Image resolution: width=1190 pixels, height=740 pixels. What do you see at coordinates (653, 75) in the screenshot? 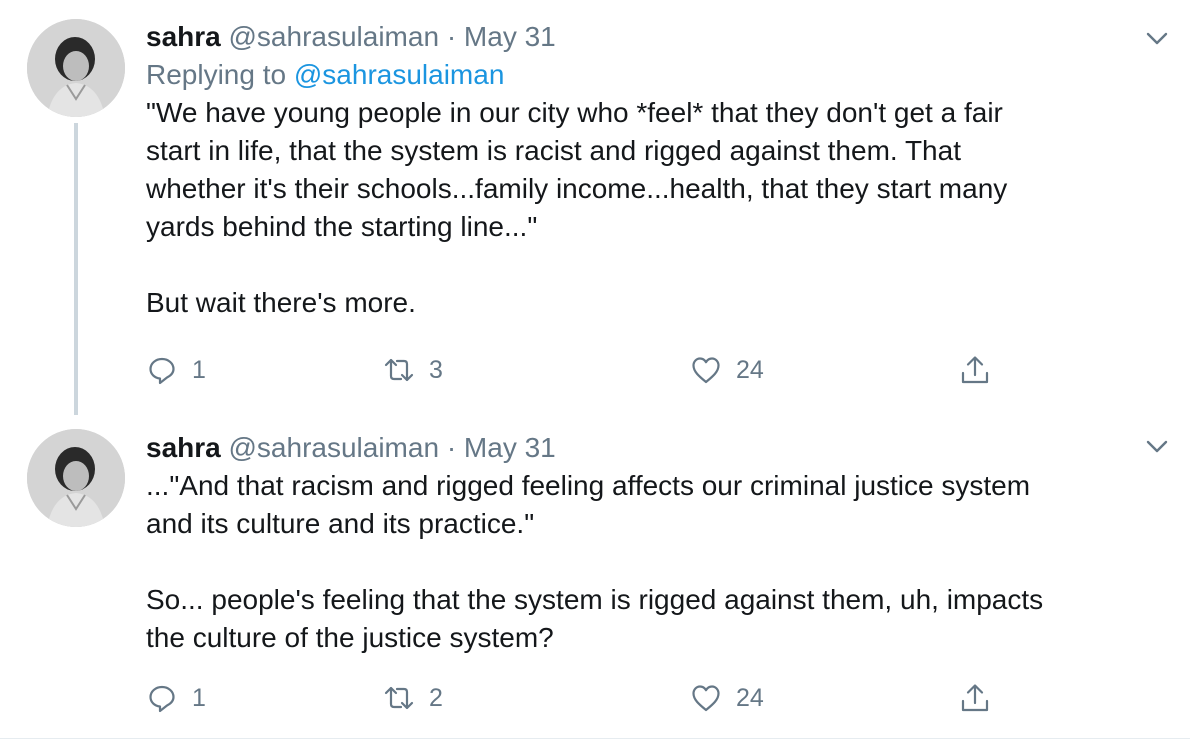
I see `replying-to: Replying to @sahrasulaiman` at bounding box center [653, 75].